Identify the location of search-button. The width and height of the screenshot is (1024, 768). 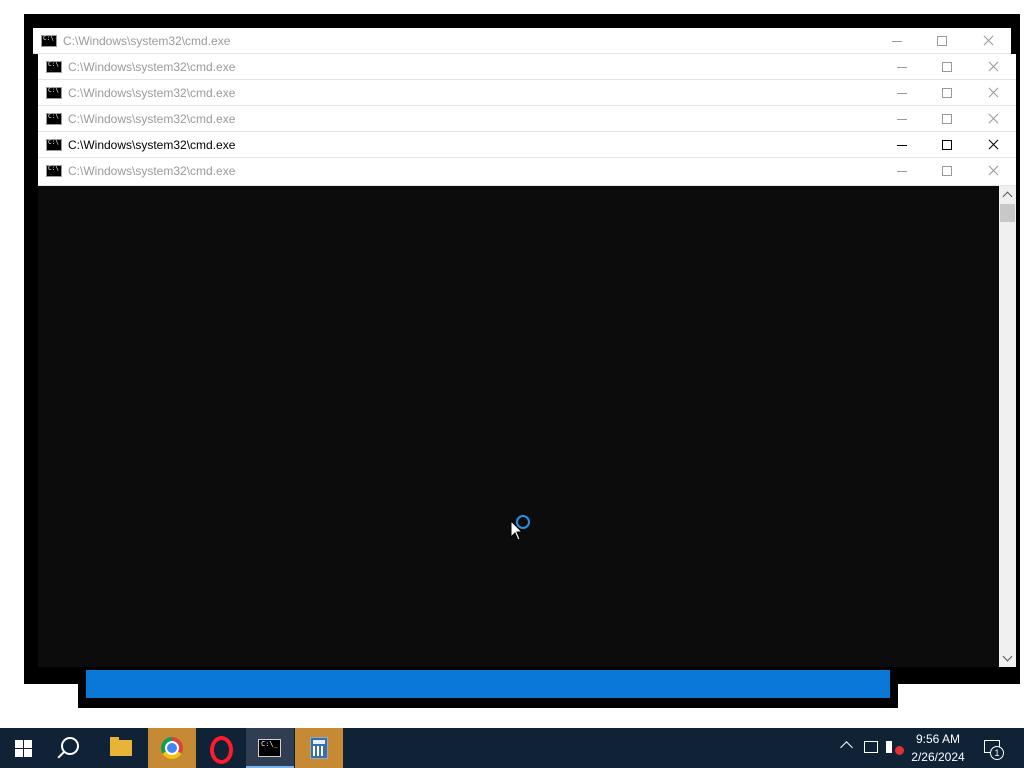
(72, 748).